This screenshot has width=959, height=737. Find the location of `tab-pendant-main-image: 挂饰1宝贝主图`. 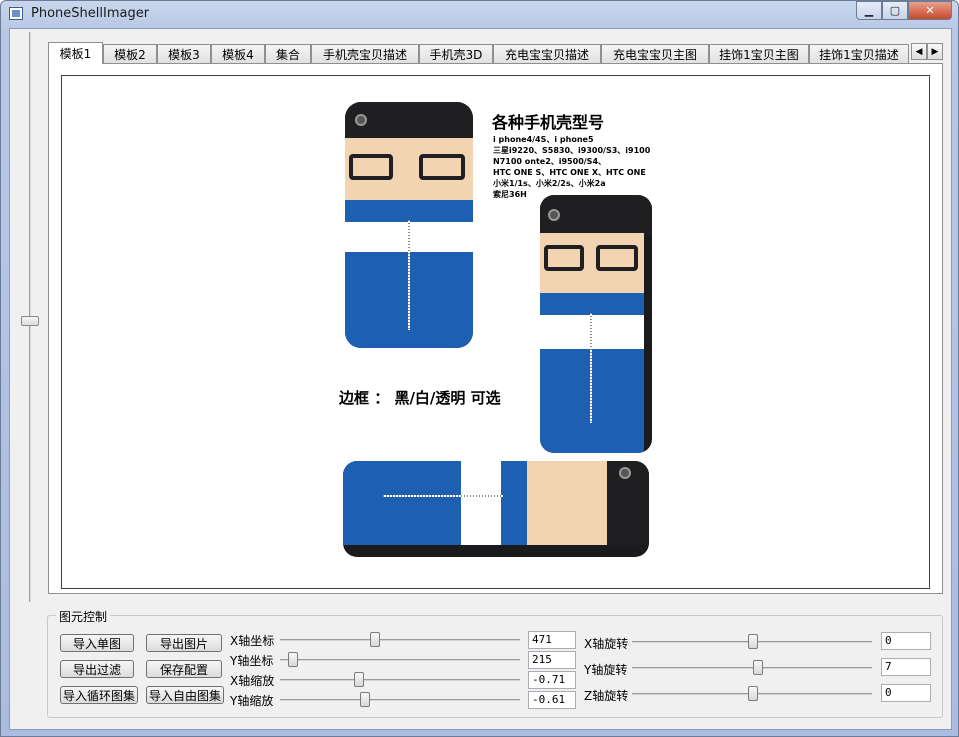

tab-pendant-main-image: 挂饰1宝贝主图 is located at coordinates (759, 53).